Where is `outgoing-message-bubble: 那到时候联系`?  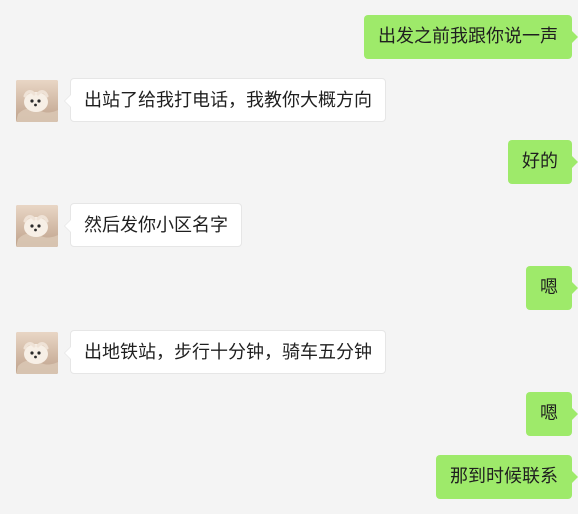
outgoing-message-bubble: 那到时候联系 is located at coordinates (507, 477).